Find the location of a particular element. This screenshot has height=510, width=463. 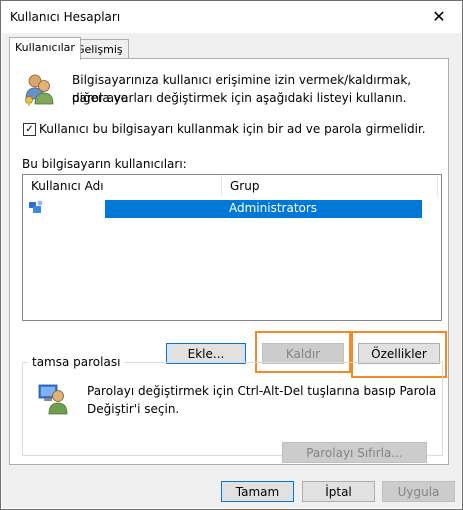

user-account-icon is located at coordinates (36, 206).